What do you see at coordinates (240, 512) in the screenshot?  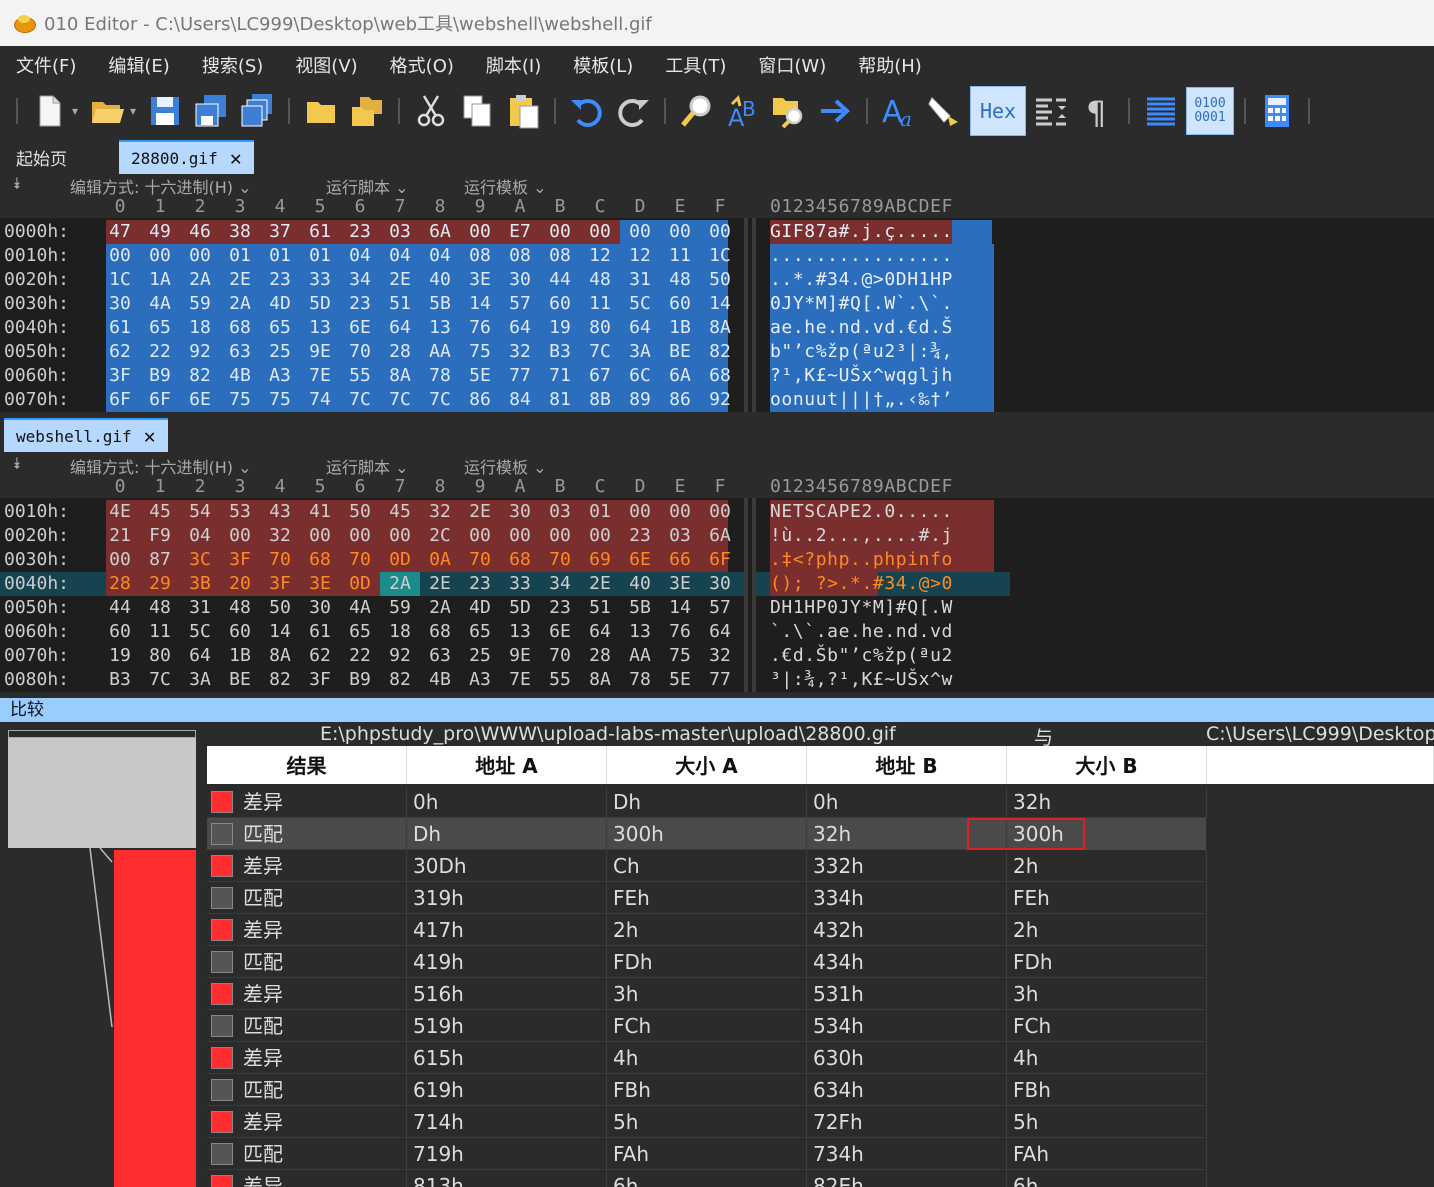 I see `hex-byte: 53` at bounding box center [240, 512].